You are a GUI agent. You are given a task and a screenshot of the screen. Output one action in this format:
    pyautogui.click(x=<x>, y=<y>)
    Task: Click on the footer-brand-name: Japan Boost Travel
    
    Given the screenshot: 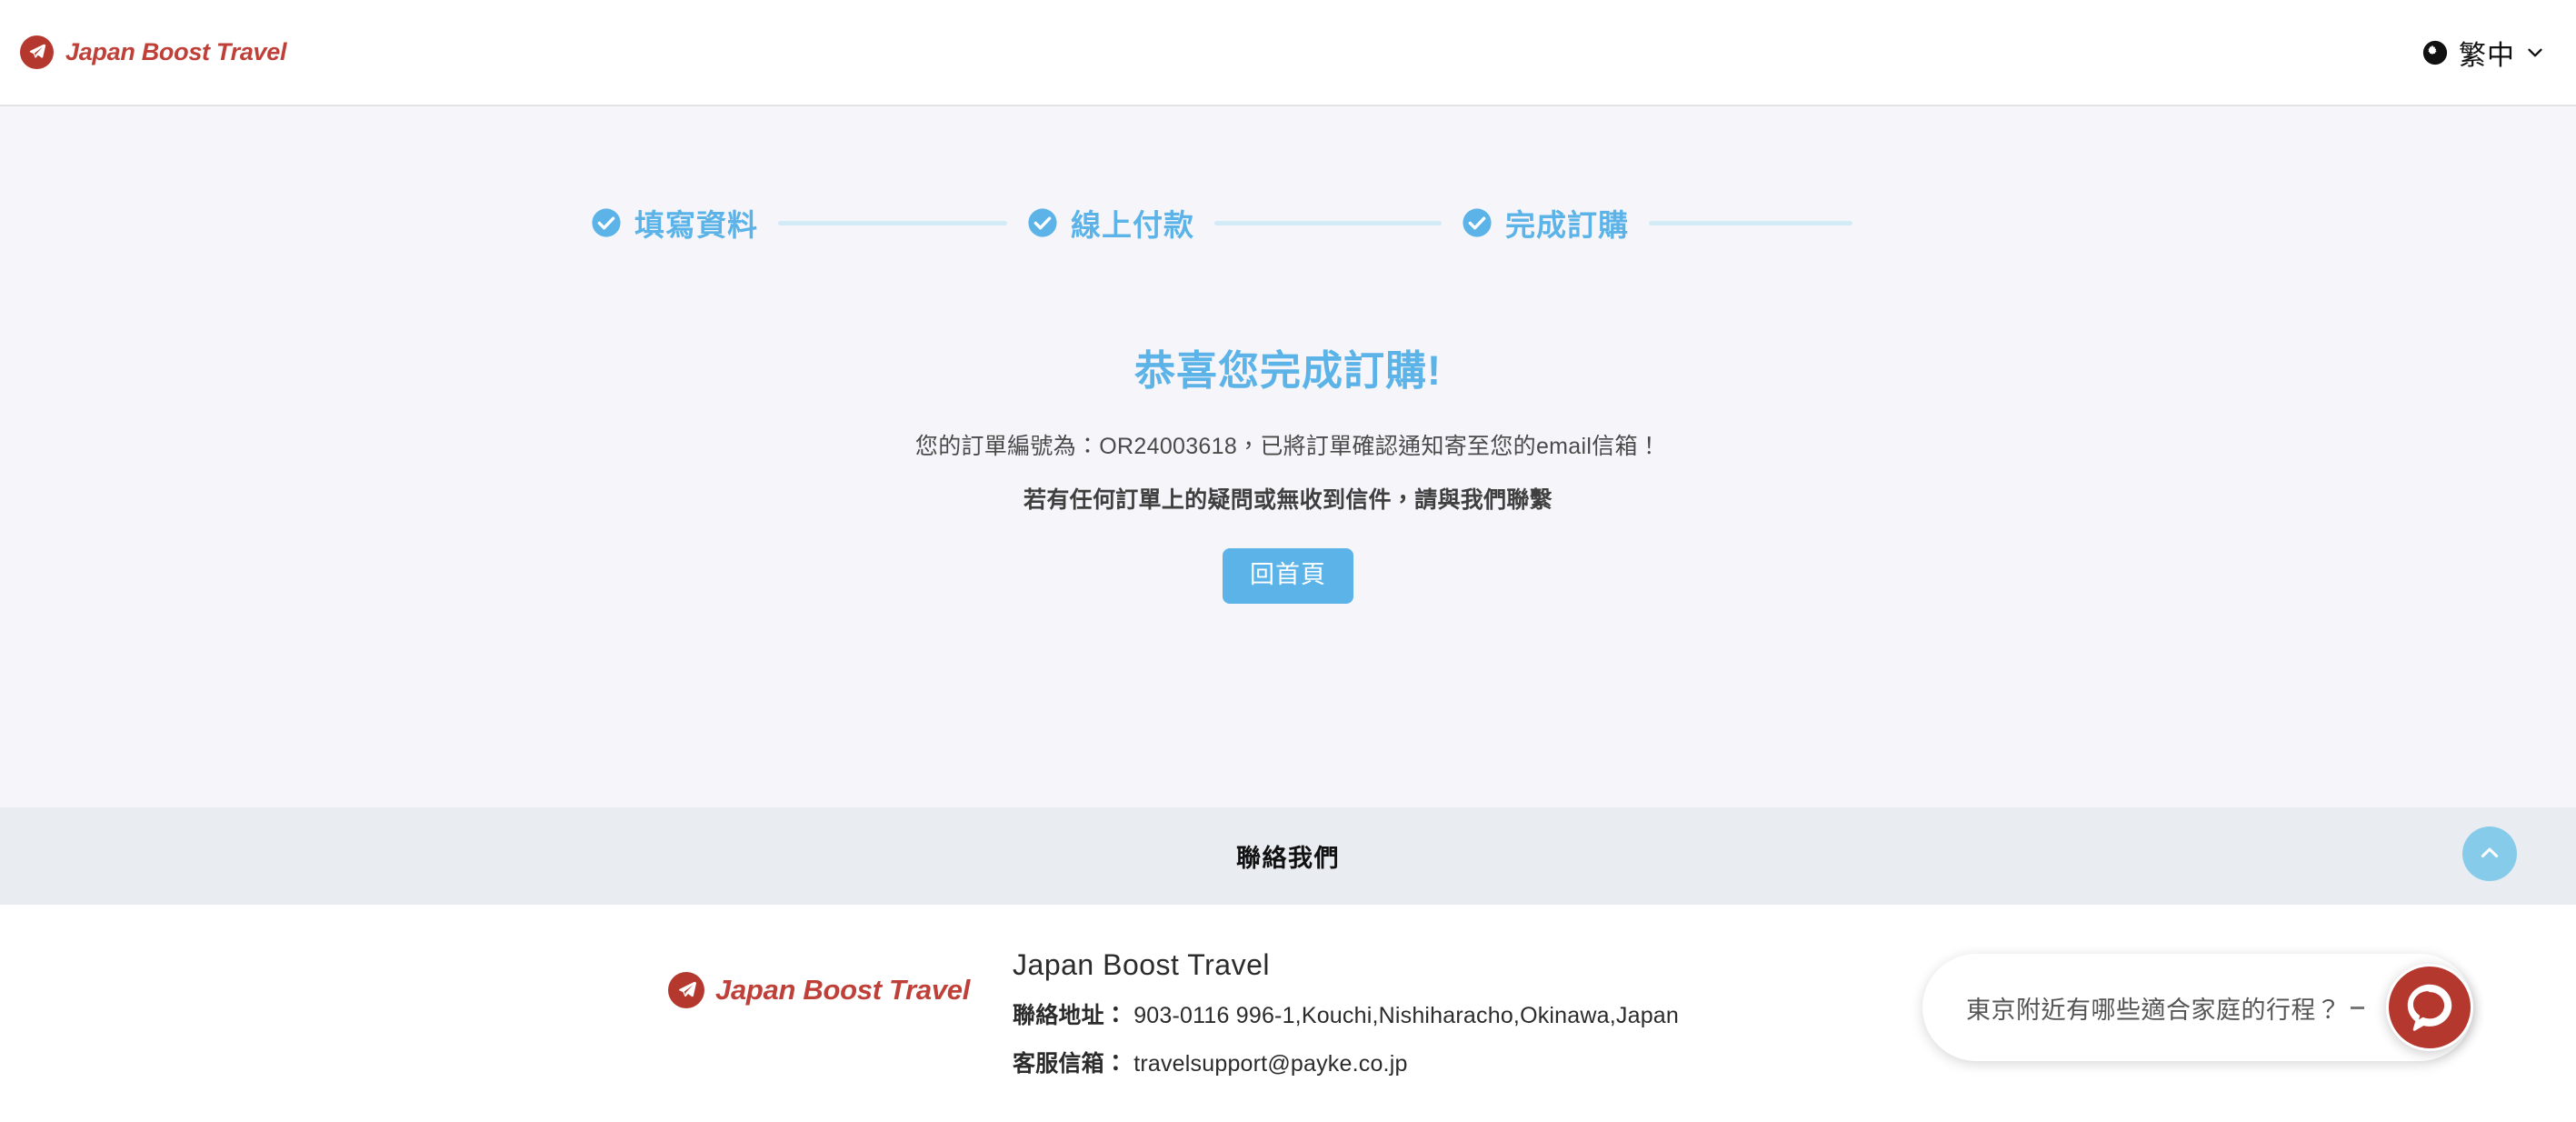 What is the action you would take?
    pyautogui.click(x=843, y=990)
    